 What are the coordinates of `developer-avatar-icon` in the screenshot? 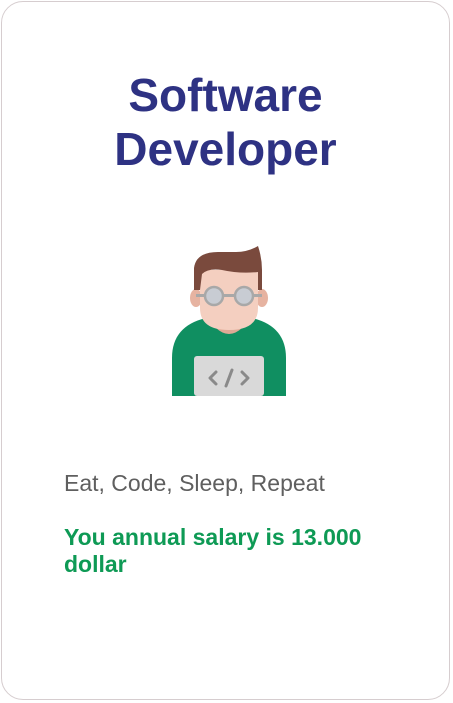 It's located at (229, 321).